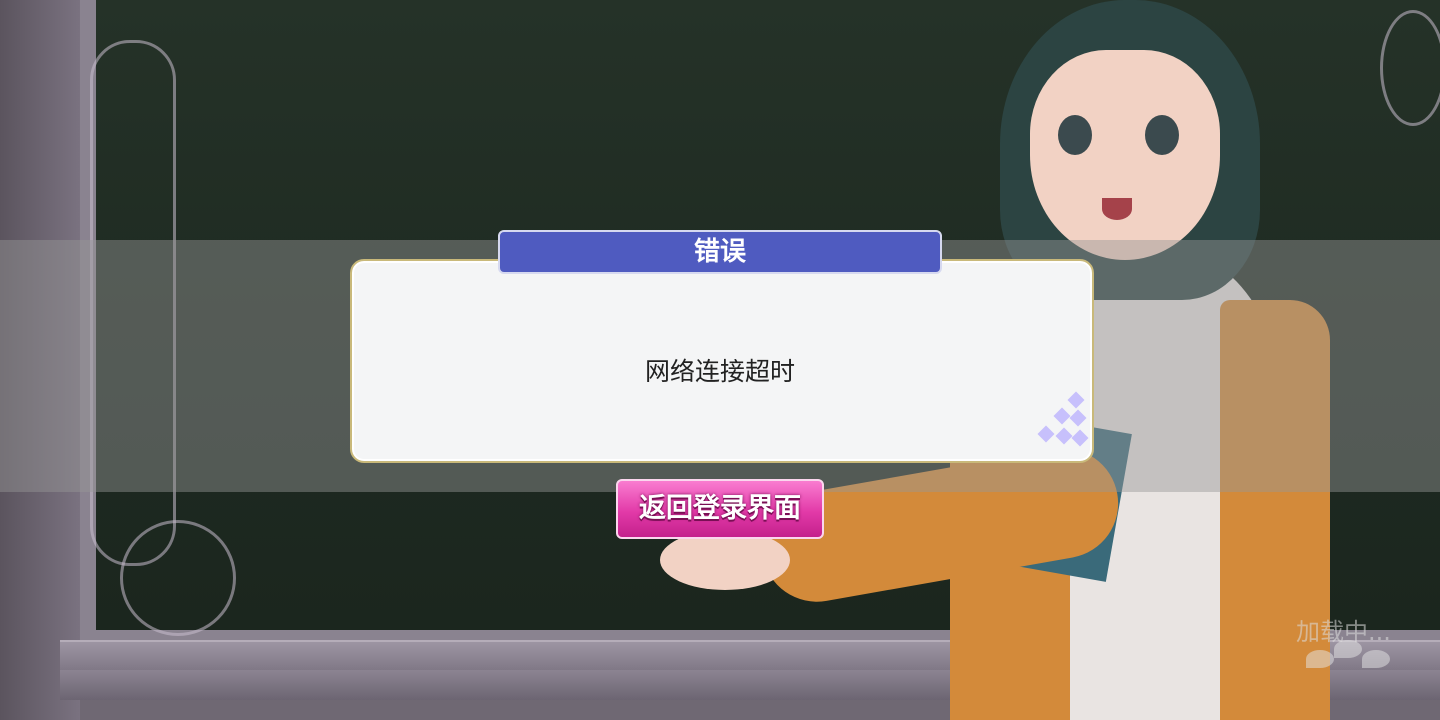 The height and width of the screenshot is (720, 1440). Describe the element at coordinates (1059, 422) in the screenshot. I see `dialog-corner-decoration` at that location.